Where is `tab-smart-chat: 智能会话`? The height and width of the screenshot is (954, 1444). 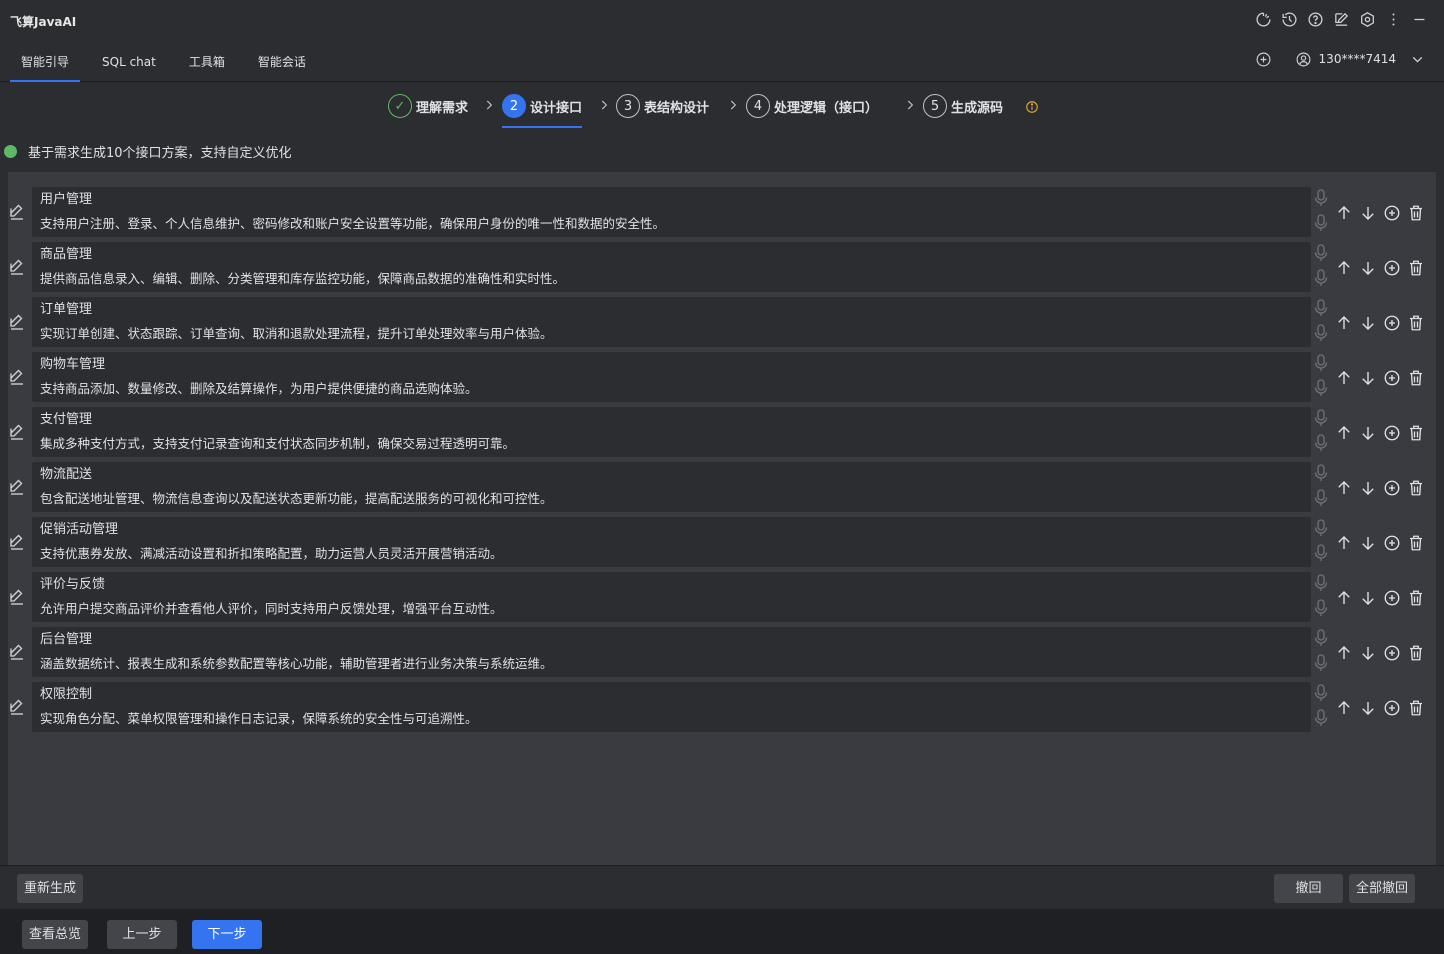 tab-smart-chat: 智能会话 is located at coordinates (282, 62).